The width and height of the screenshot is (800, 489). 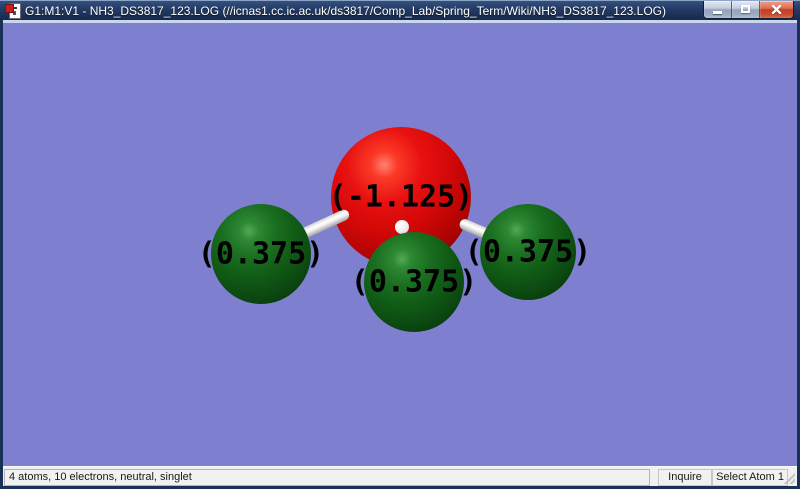 I want to click on minimize-icon, so click(x=717, y=12).